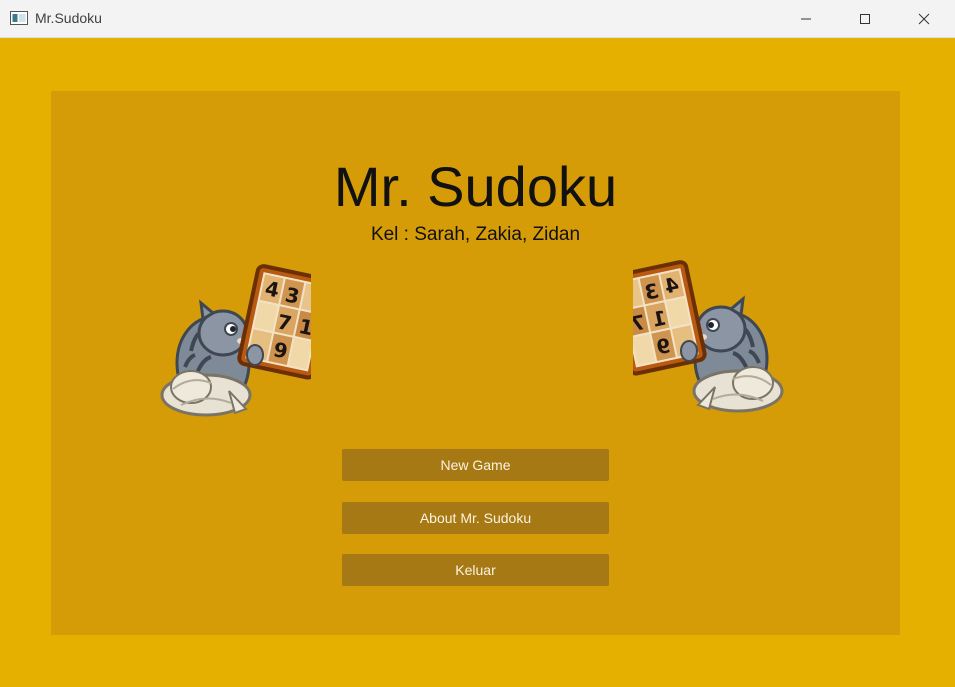 The width and height of the screenshot is (955, 687). Describe the element at coordinates (475, 570) in the screenshot. I see `exit-button: Keluar` at that location.